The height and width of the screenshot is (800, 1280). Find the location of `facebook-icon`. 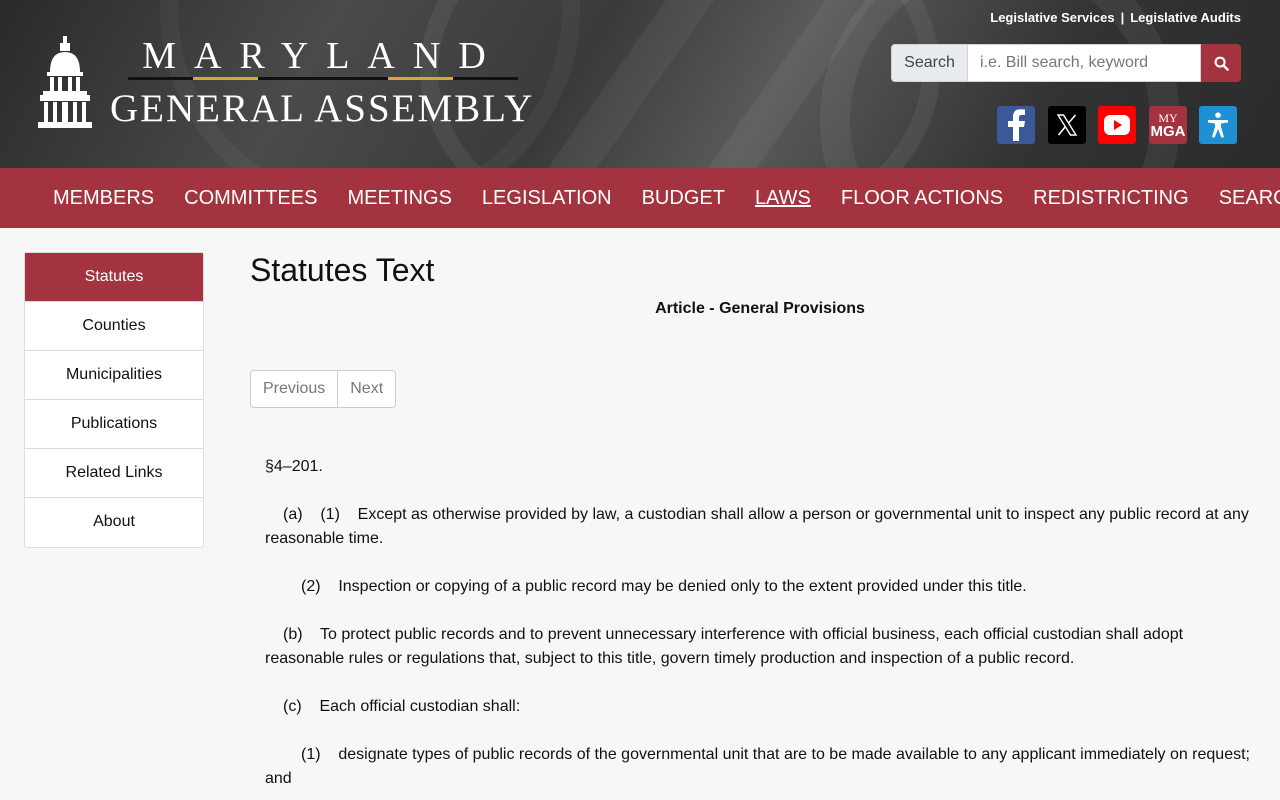

facebook-icon is located at coordinates (1016, 125).